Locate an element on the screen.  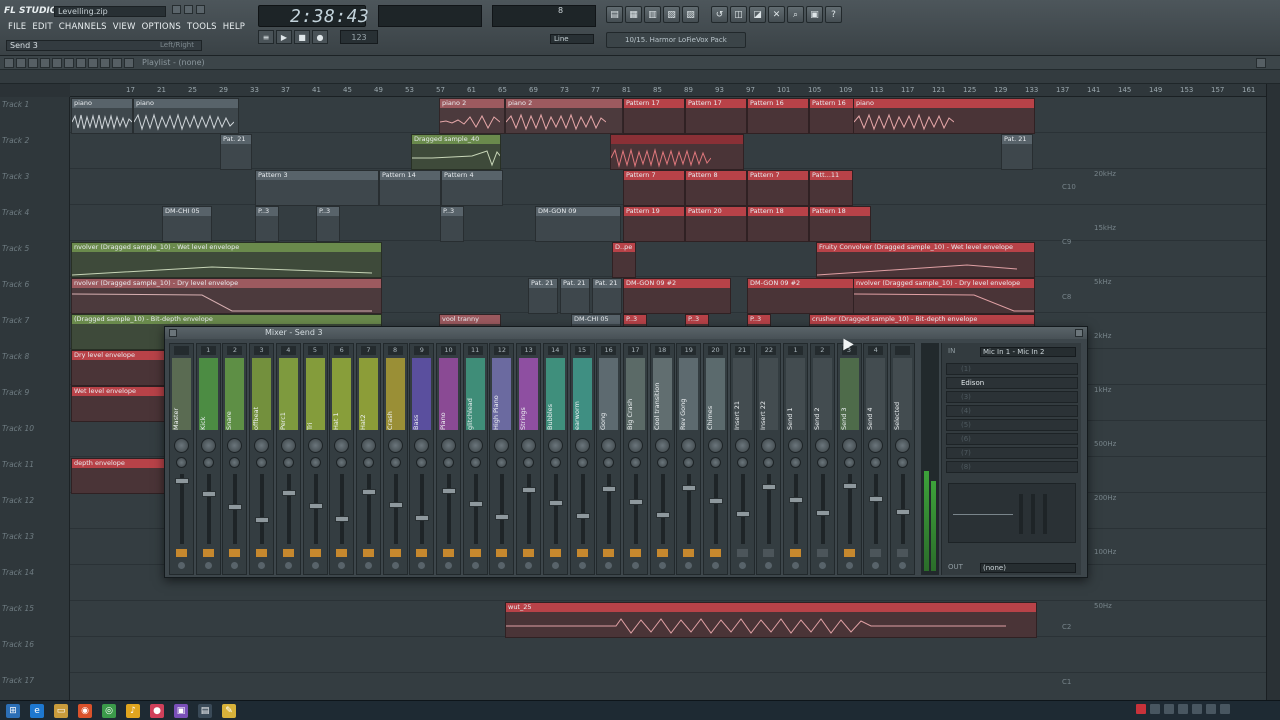
mixer-strip: 2 Snare is located at coordinates (235, 459).